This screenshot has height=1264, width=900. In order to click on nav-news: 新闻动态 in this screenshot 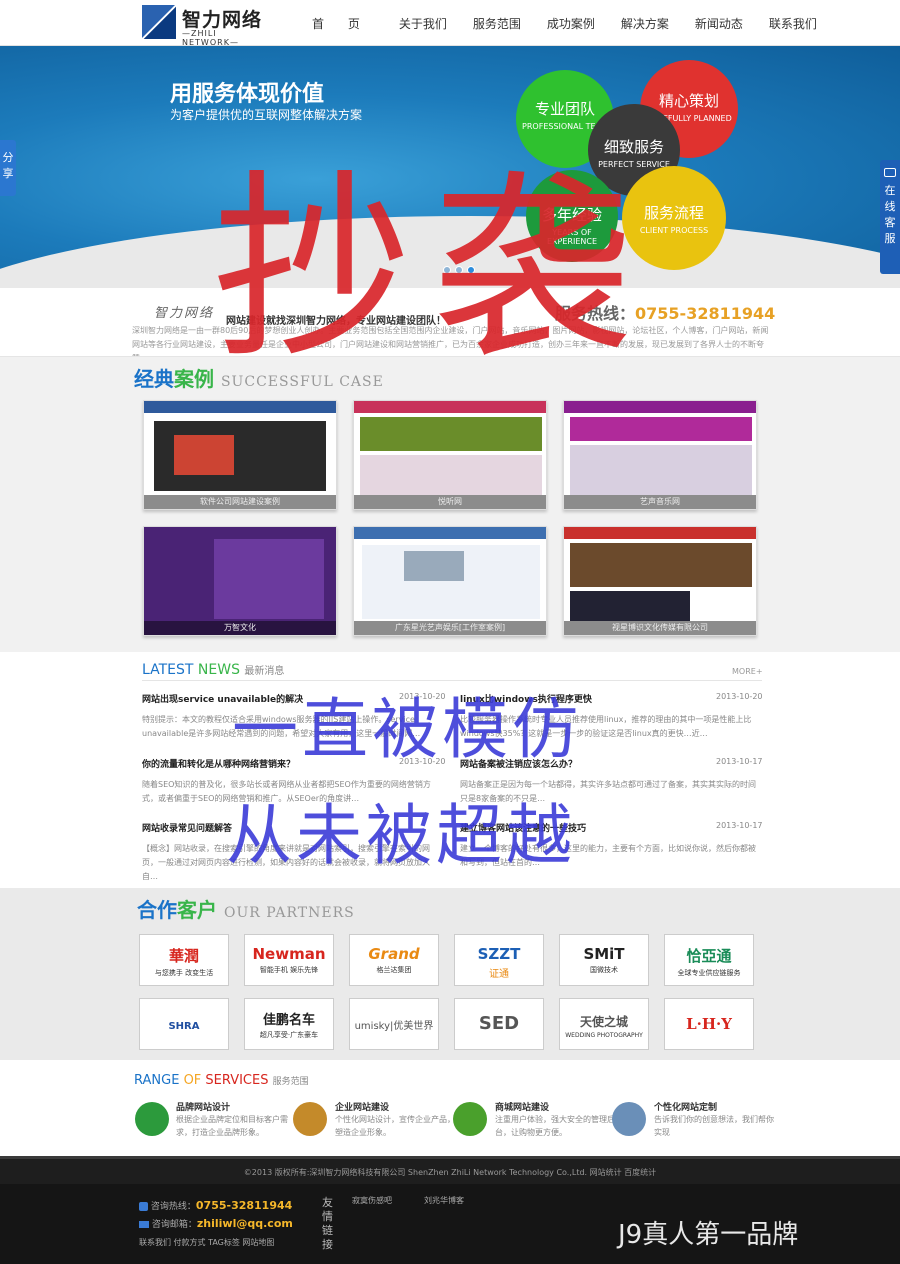, I will do `click(719, 23)`.